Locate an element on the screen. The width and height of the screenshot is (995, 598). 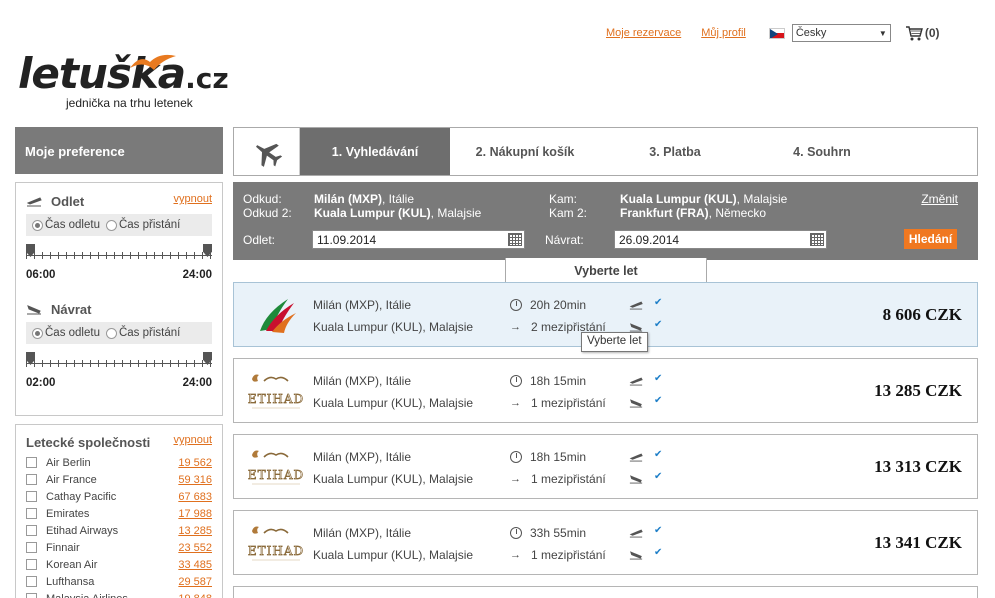
airline-filter-row: Malaysia Airlines 19 848 is located at coordinates (119, 594).